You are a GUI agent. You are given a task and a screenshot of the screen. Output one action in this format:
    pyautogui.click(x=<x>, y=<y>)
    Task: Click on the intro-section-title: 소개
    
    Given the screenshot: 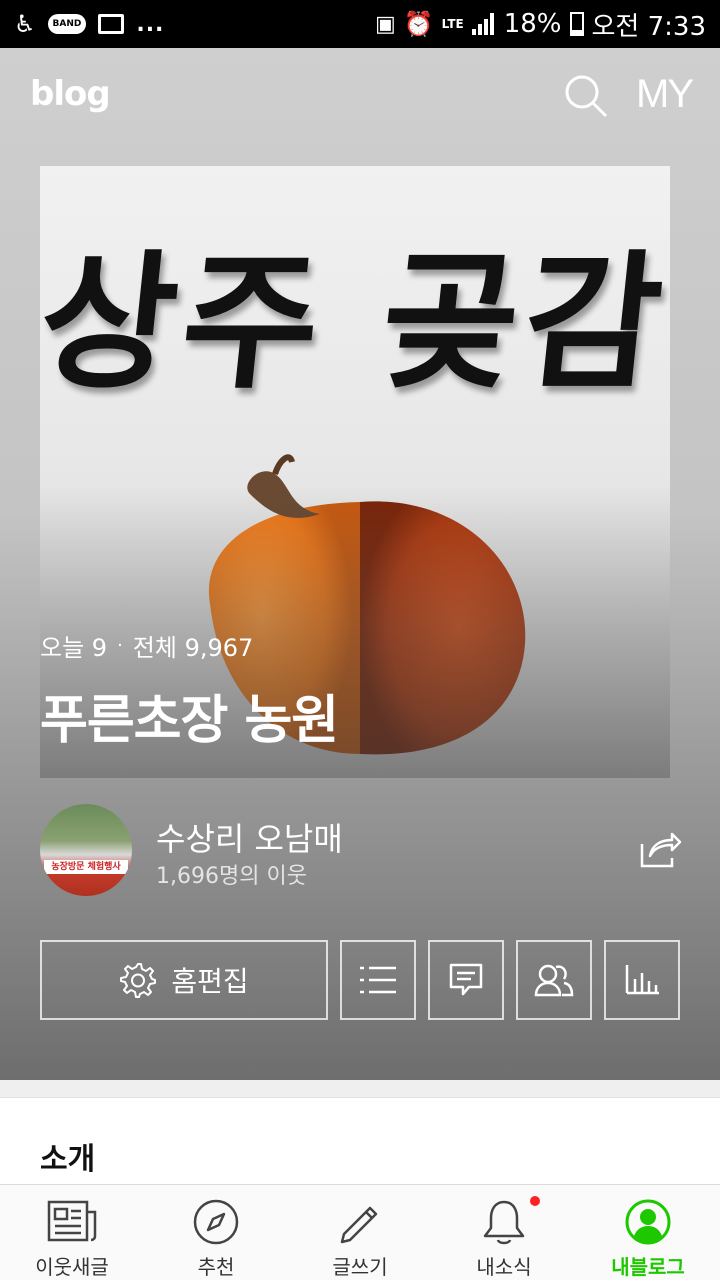 What is the action you would take?
    pyautogui.click(x=68, y=1159)
    